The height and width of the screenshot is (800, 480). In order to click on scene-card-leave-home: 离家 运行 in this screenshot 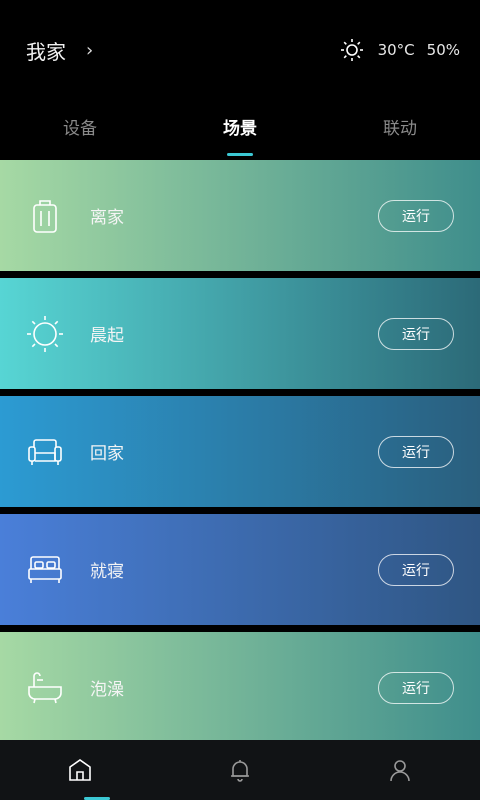, I will do `click(240, 215)`.